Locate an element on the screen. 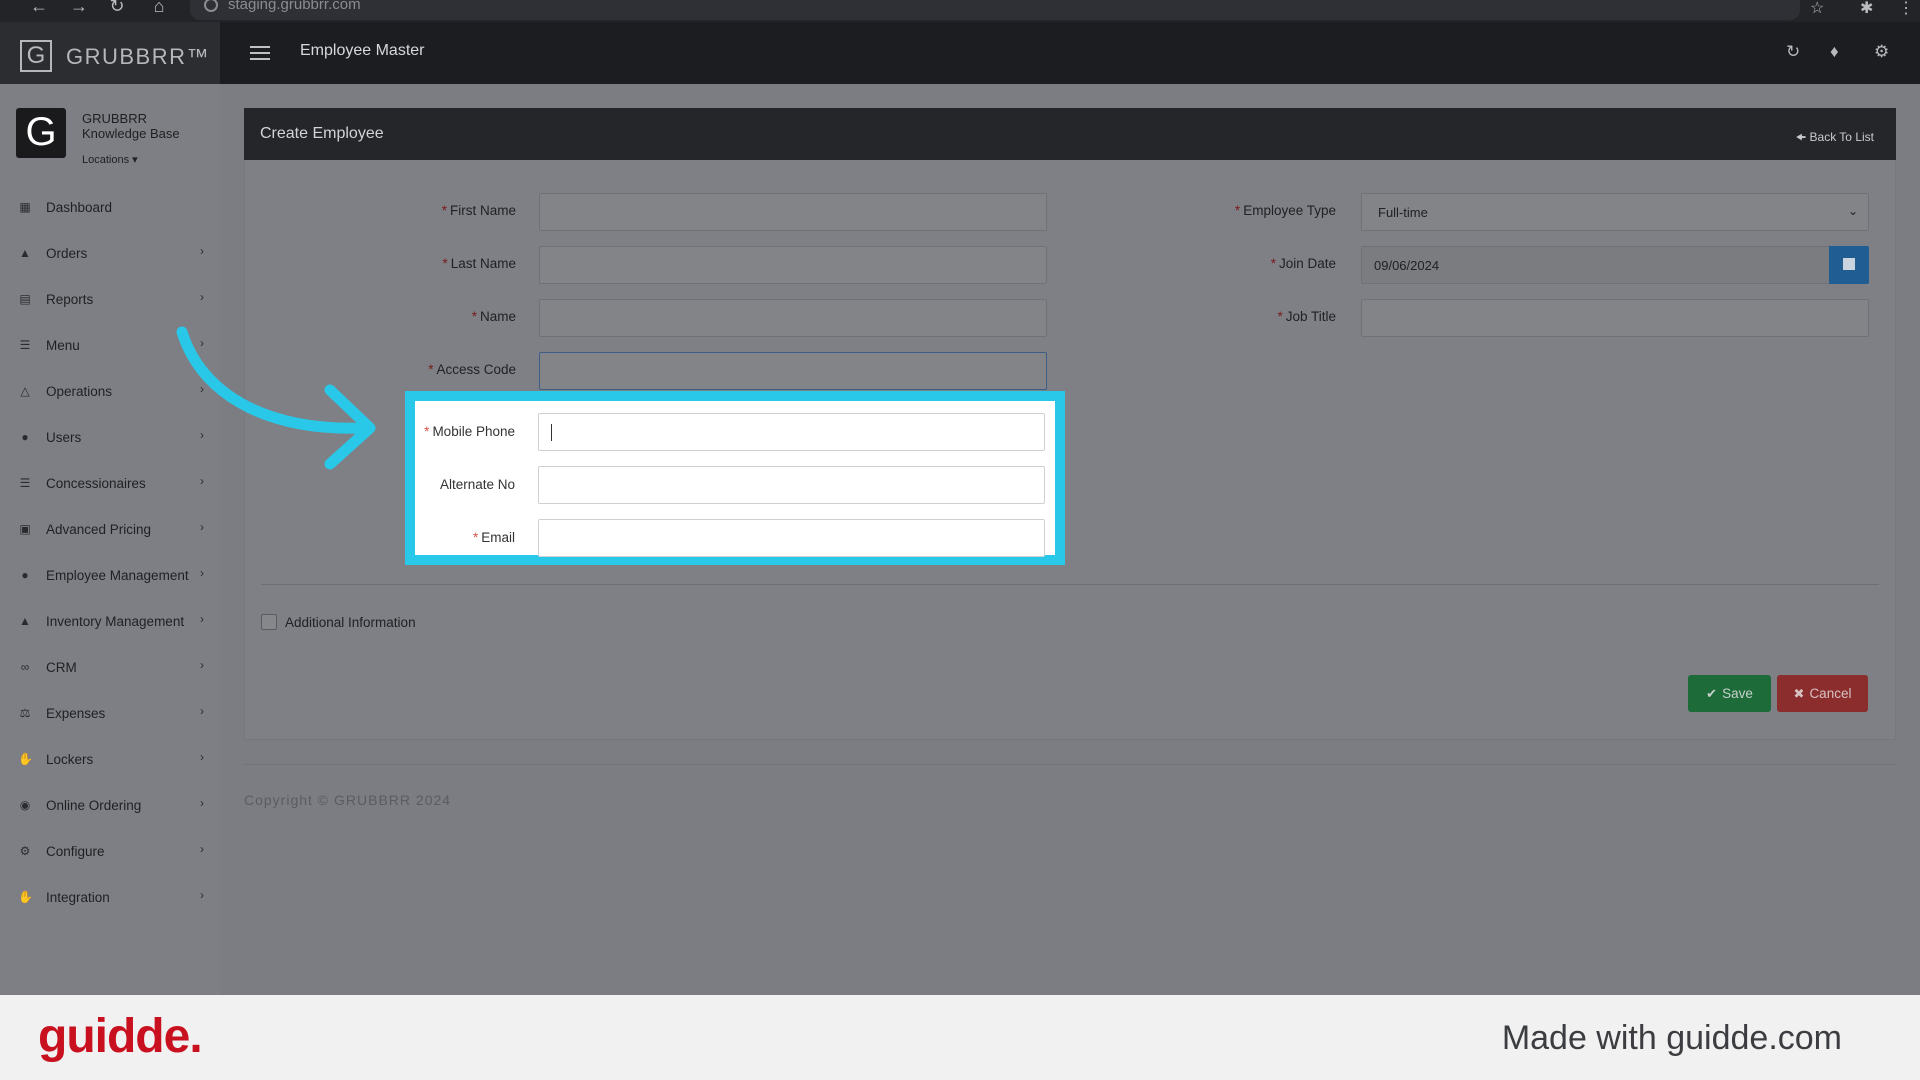  sidebar-item-label: Orders is located at coordinates (67, 253).